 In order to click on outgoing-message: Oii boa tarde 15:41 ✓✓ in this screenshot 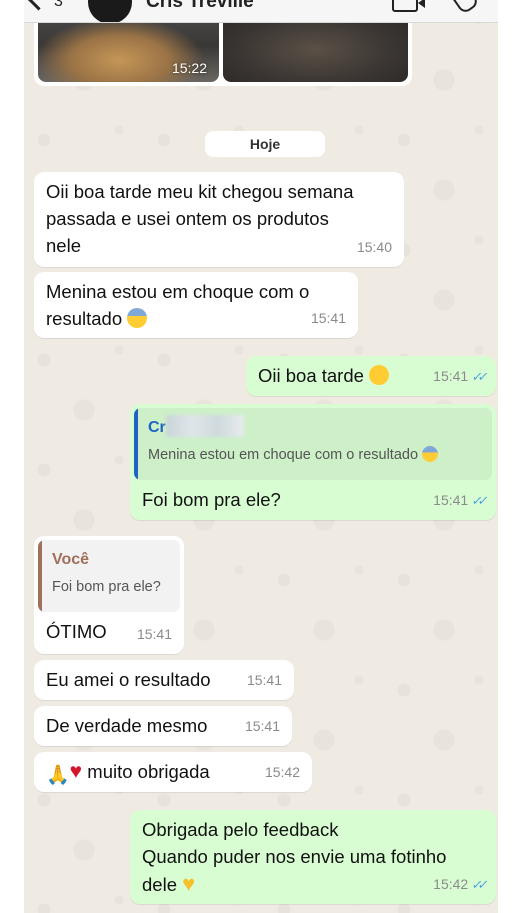, I will do `click(371, 376)`.